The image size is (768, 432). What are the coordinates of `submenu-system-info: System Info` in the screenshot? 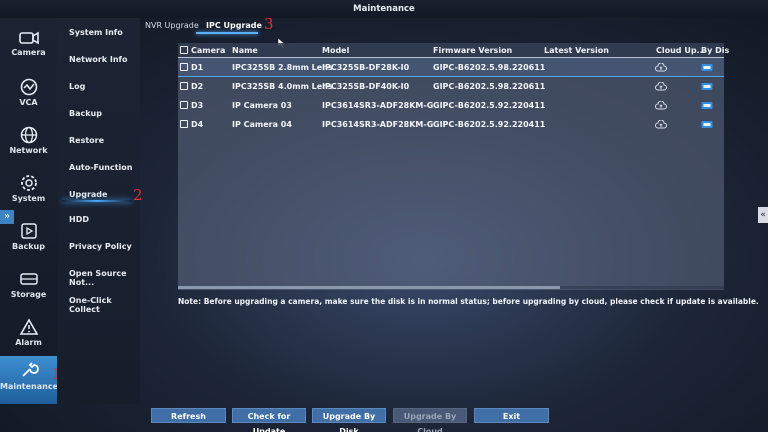 It's located at (96, 32).